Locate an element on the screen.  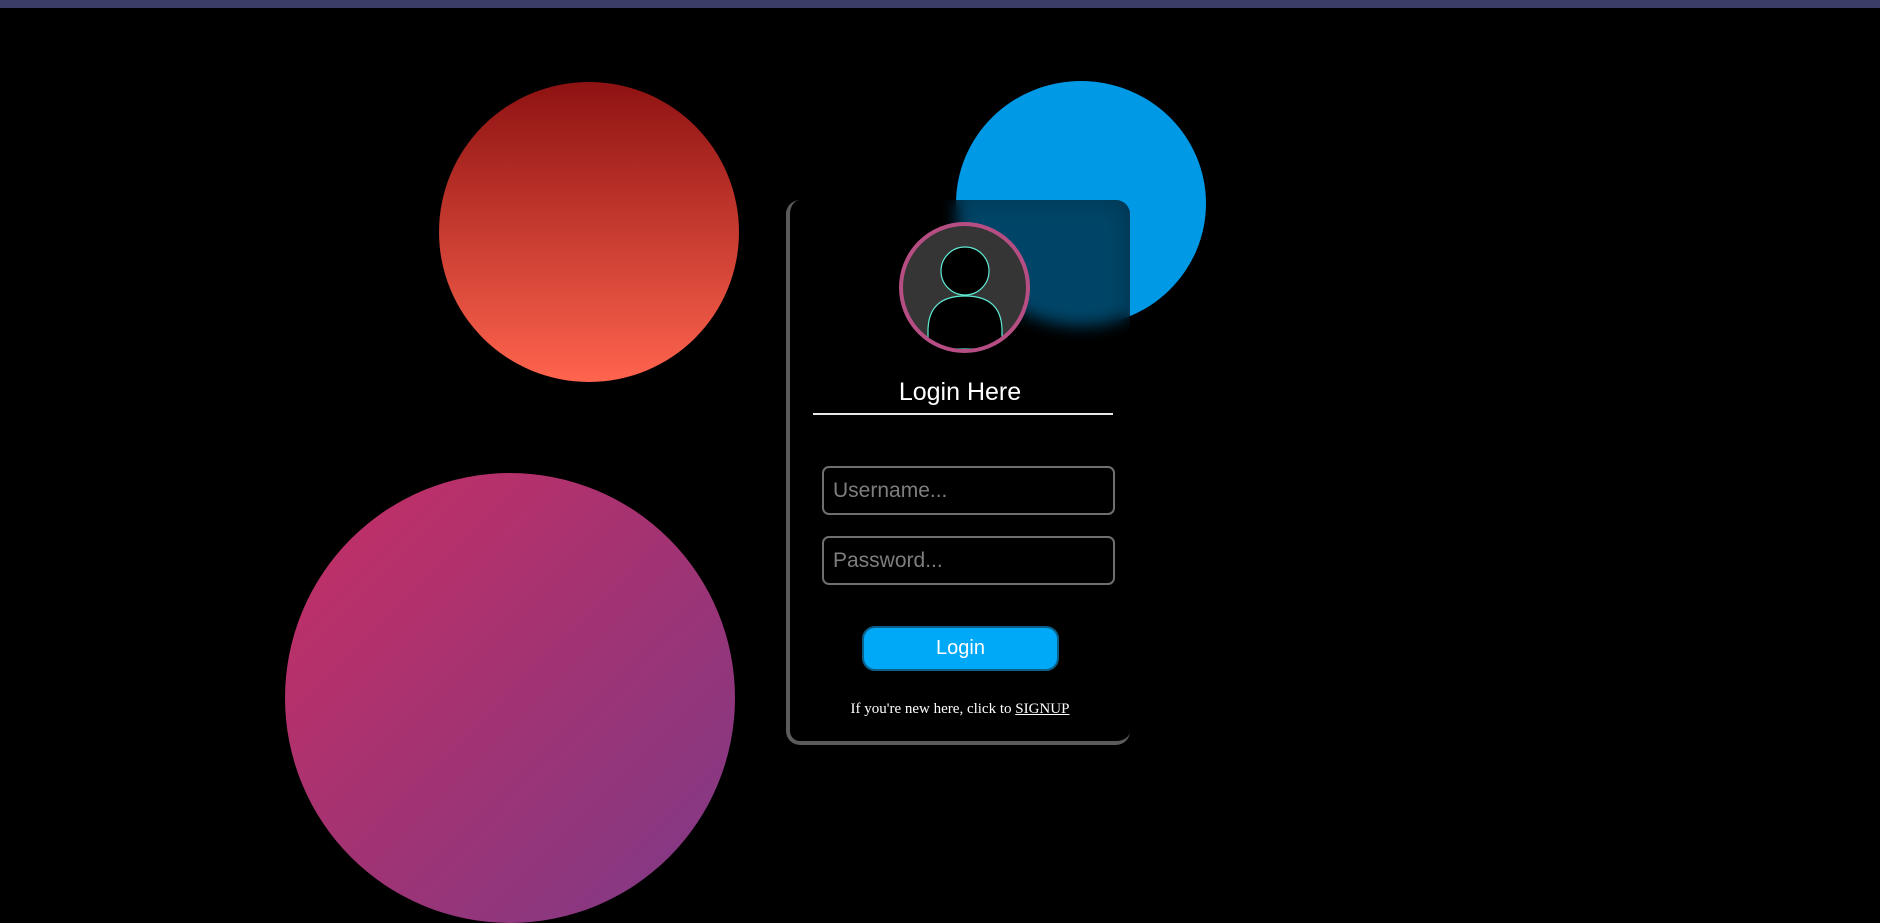
signup-prefix: If you're new here, click to is located at coordinates (931, 709).